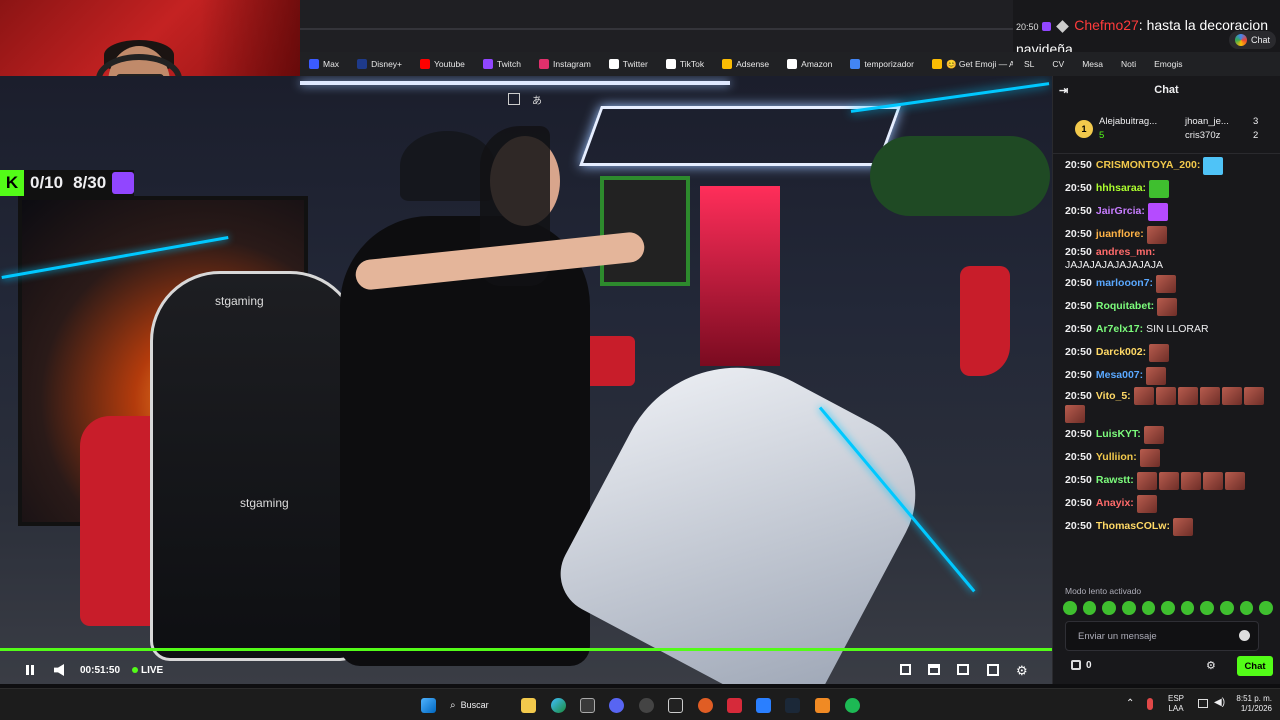  What do you see at coordinates (792, 705) in the screenshot?
I see `steam-icon` at bounding box center [792, 705].